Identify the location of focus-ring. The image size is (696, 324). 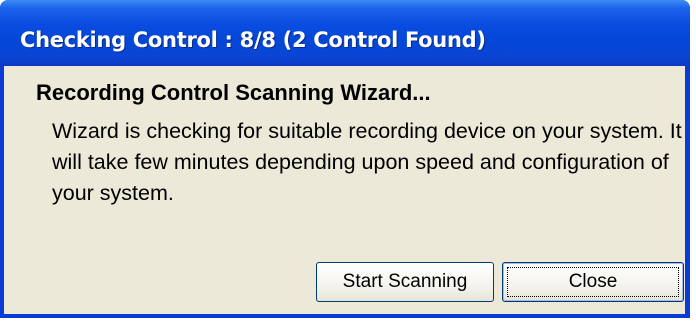
(593, 282).